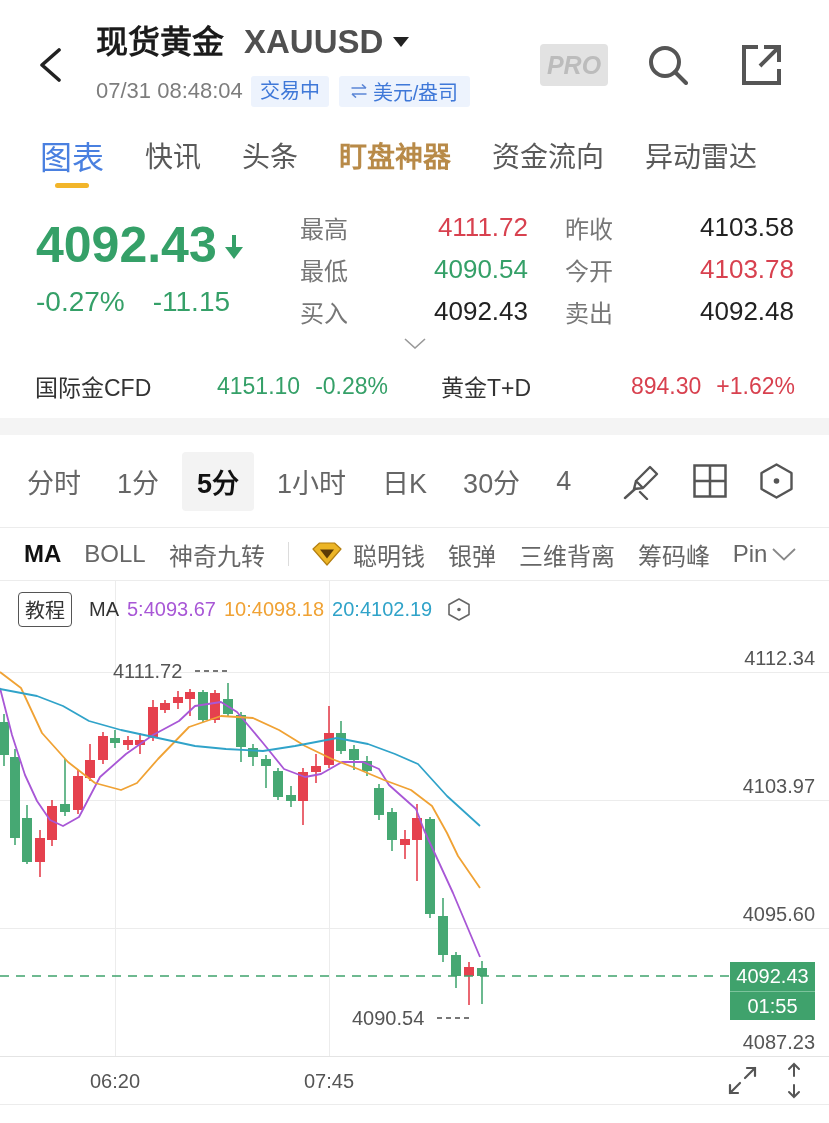  I want to click on interval-tab: 日K, so click(405, 481).